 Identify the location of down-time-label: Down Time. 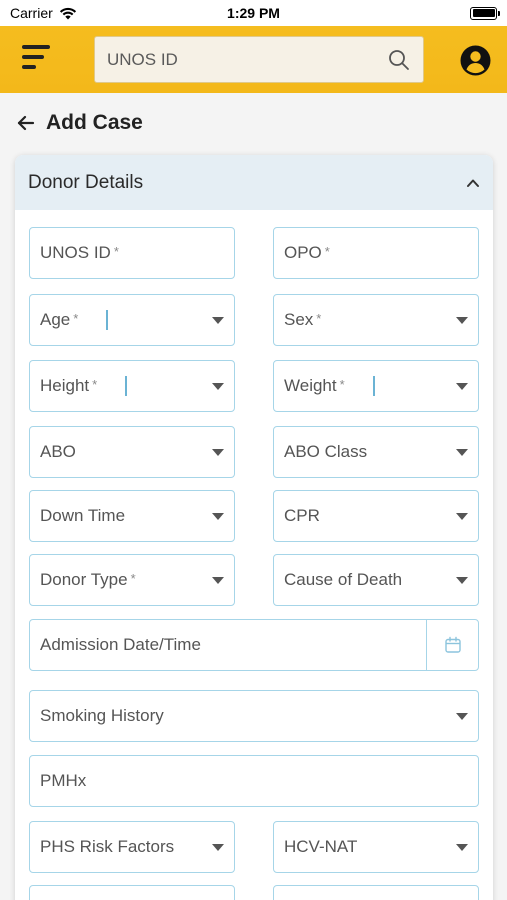
(83, 515).